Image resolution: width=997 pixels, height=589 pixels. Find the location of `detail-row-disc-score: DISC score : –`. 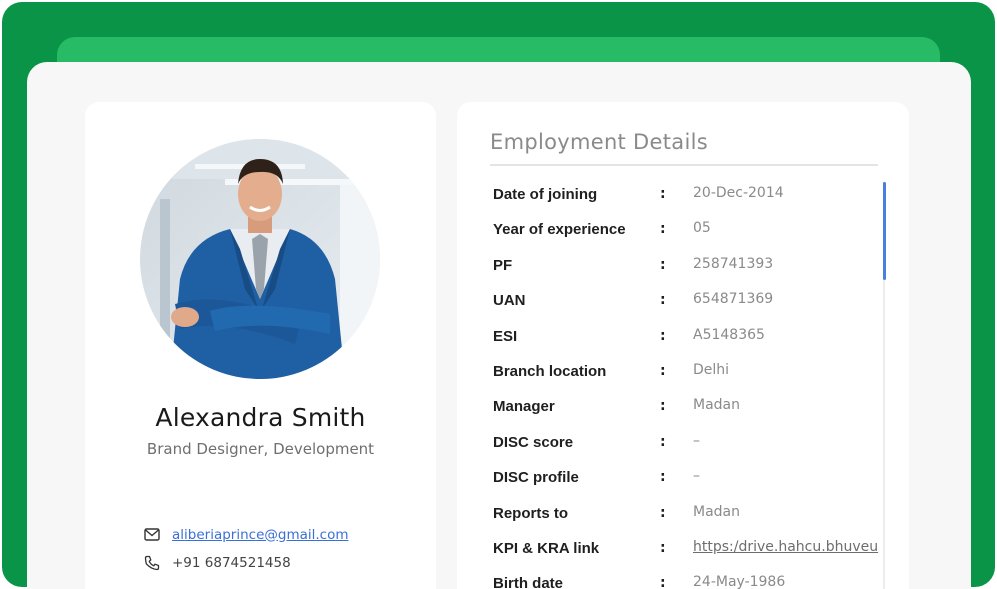

detail-row-disc-score: DISC score : – is located at coordinates (693, 447).